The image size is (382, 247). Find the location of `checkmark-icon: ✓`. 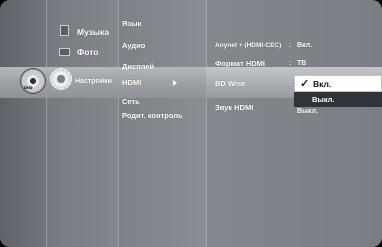

checkmark-icon: ✓ is located at coordinates (305, 84).